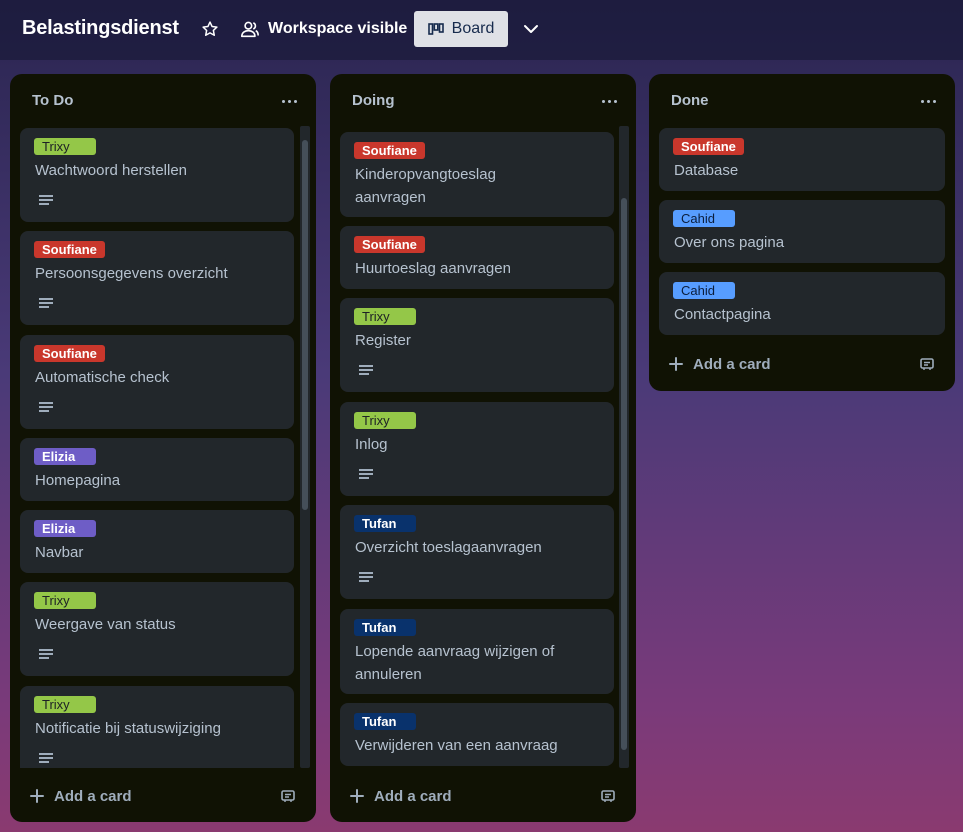 The height and width of the screenshot is (832, 963). Describe the element at coordinates (105, 624) in the screenshot. I see `card-title: Weergave van status` at that location.